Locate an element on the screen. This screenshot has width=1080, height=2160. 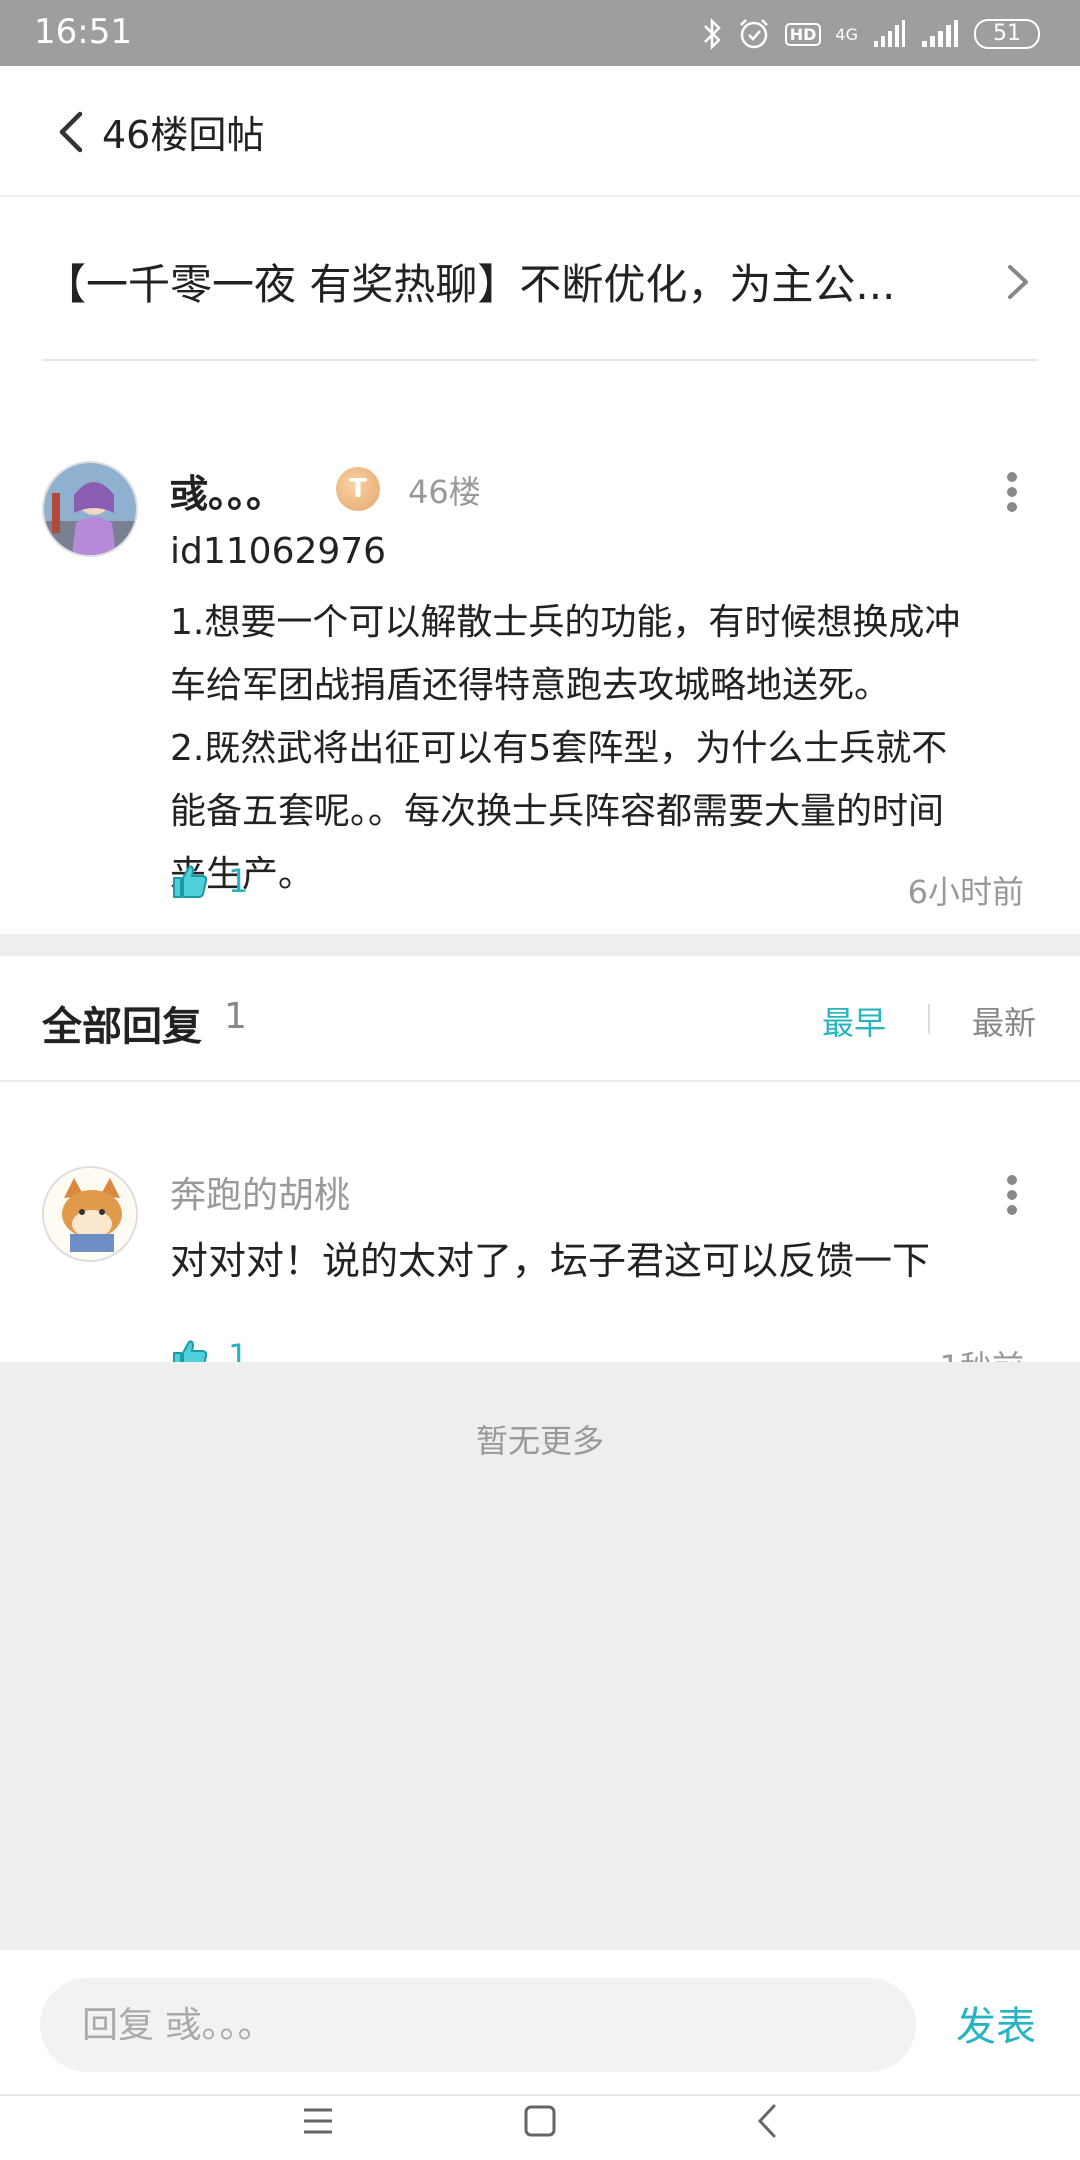
status-time: 16:51 is located at coordinates (83, 32).